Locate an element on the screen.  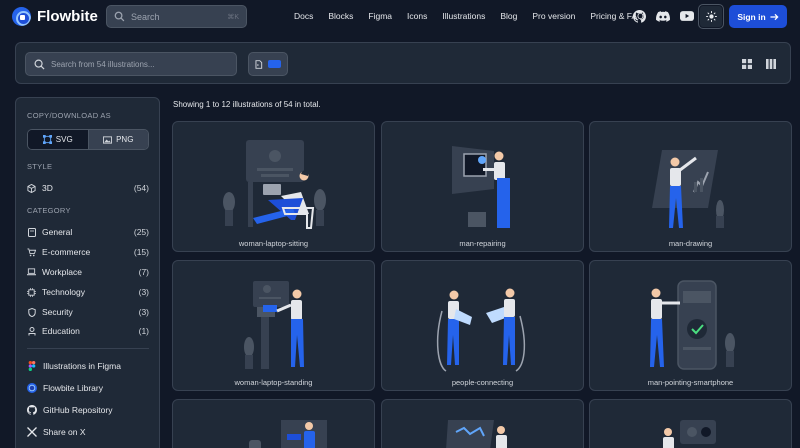
theme-toggle-button is located at coordinates (711, 16).